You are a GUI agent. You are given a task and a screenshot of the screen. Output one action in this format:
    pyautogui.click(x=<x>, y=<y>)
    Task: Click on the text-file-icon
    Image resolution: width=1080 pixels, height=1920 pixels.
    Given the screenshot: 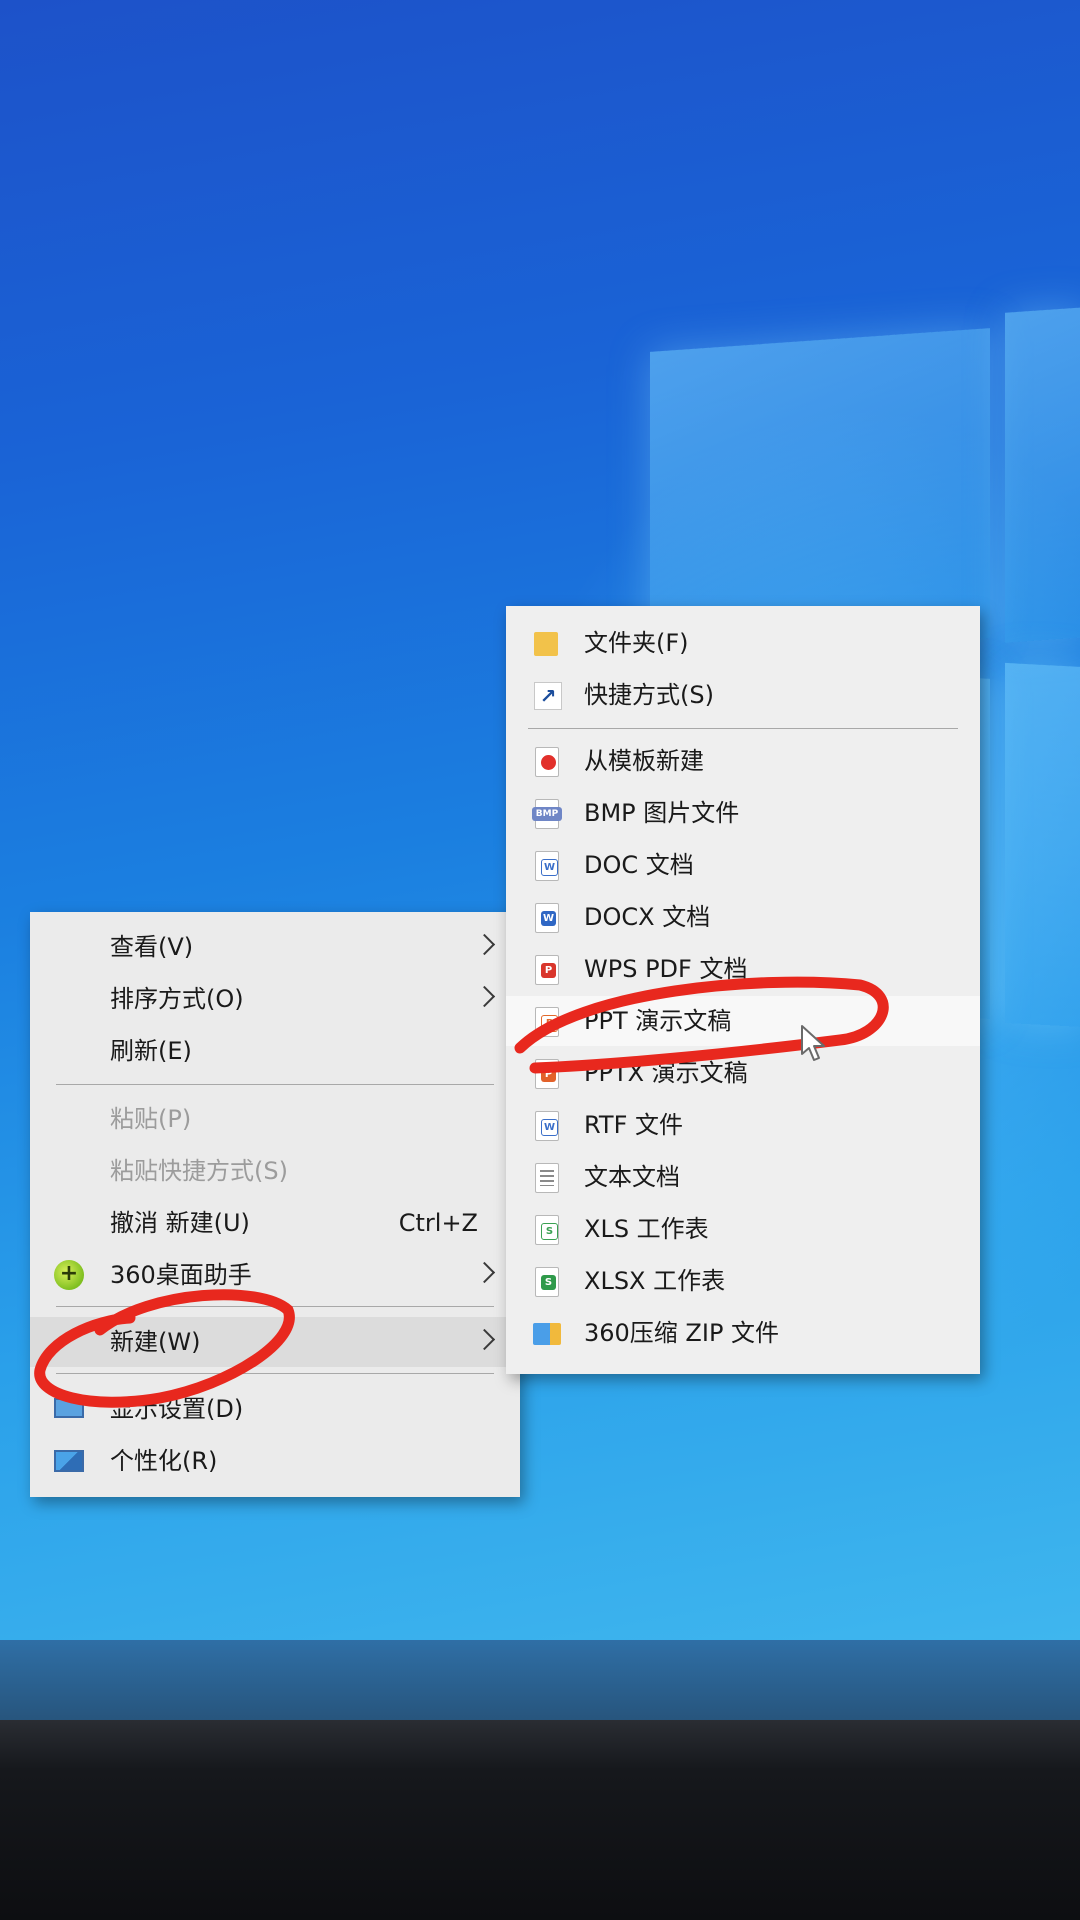 What is the action you would take?
    pyautogui.click(x=547, y=1177)
    